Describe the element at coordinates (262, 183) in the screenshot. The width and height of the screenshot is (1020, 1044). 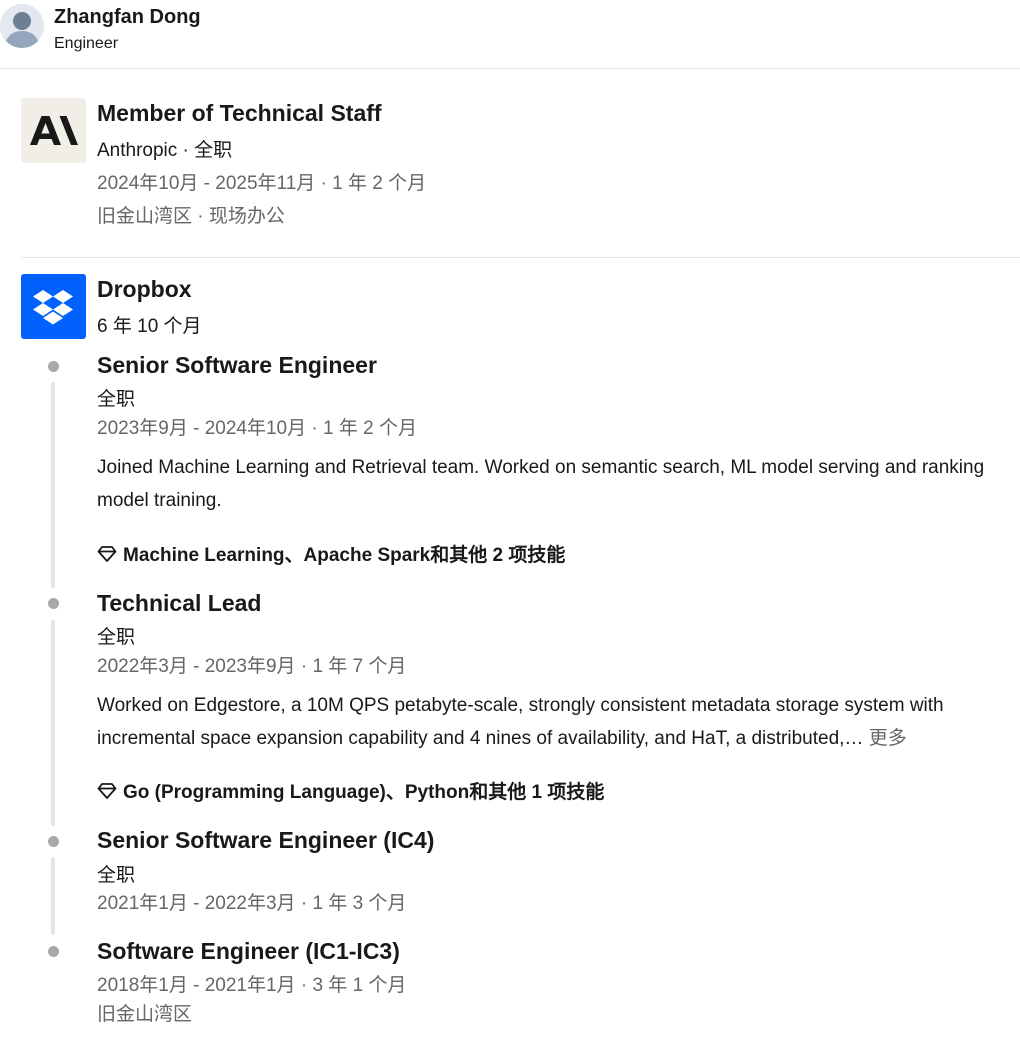
I see `date-range: 2024年10月 - 2025年11月 · 1 年 2 个月` at that location.